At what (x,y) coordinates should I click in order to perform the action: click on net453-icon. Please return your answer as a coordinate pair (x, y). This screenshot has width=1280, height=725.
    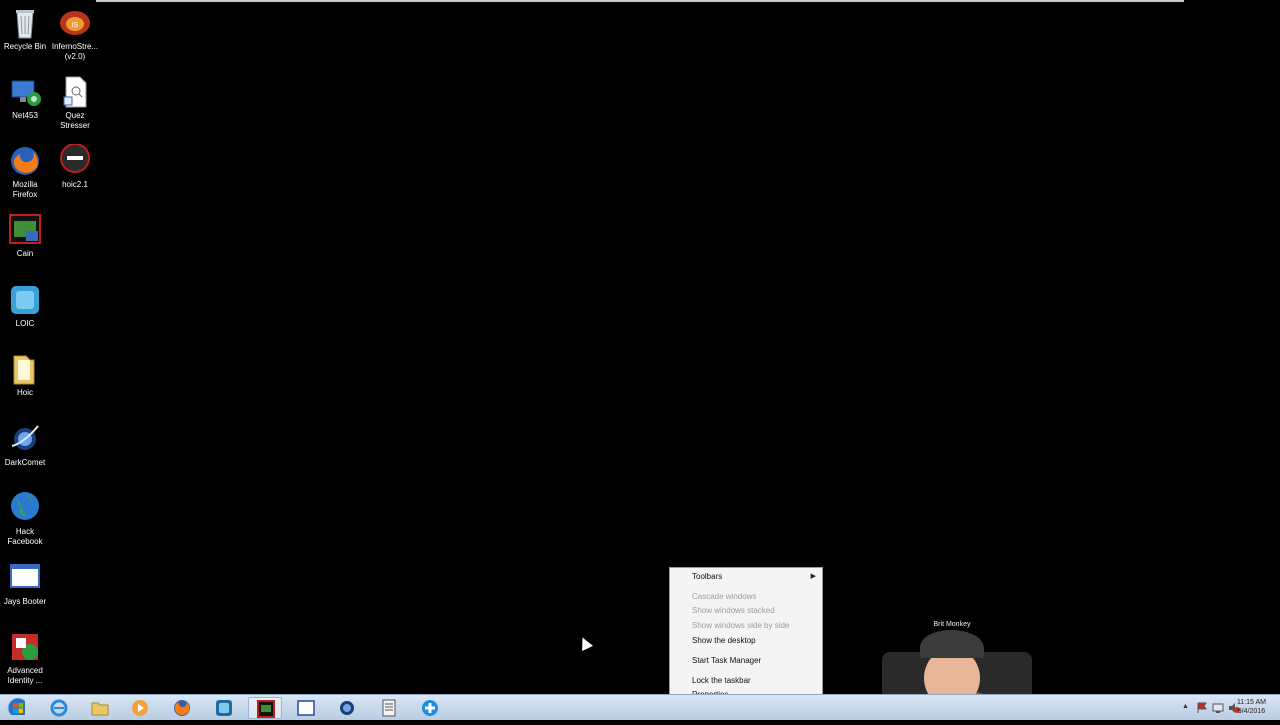
    Looking at the image, I should click on (25, 92).